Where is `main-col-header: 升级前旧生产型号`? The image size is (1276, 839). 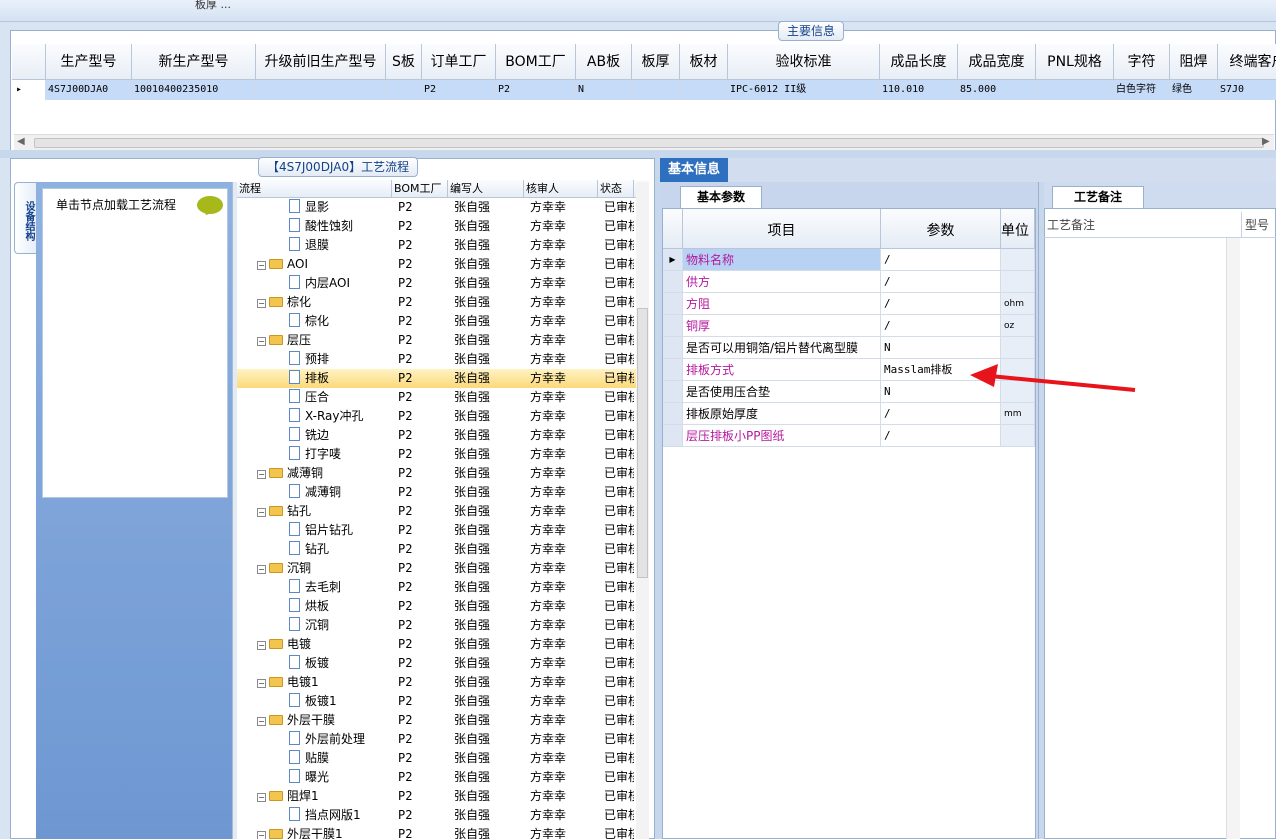 main-col-header: 升级前旧生产型号 is located at coordinates (321, 62).